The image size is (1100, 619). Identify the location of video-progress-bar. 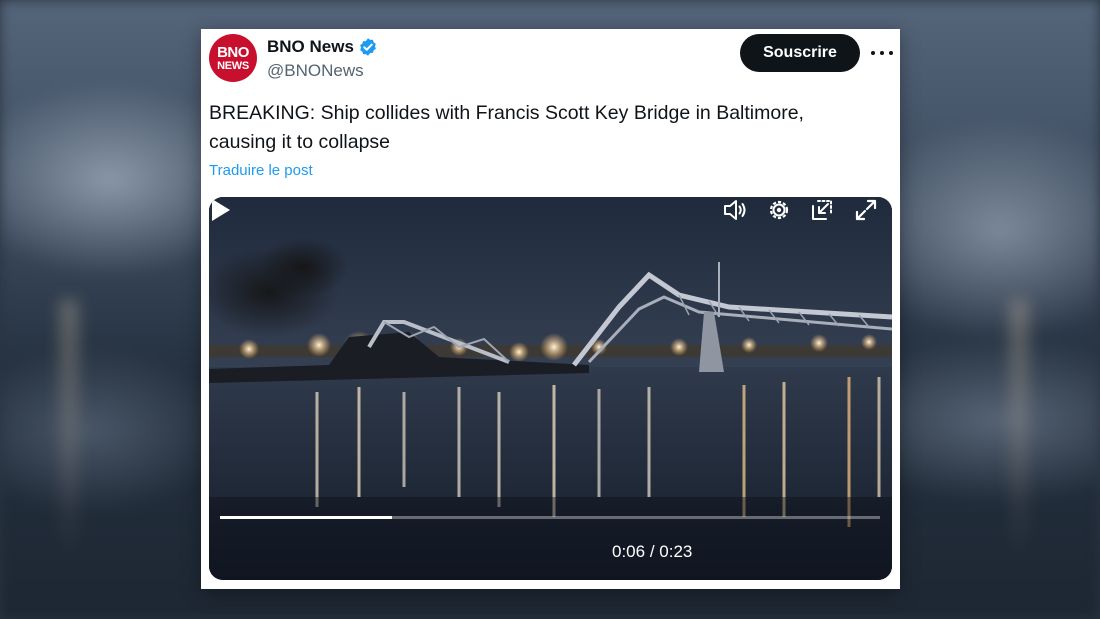
(550, 517).